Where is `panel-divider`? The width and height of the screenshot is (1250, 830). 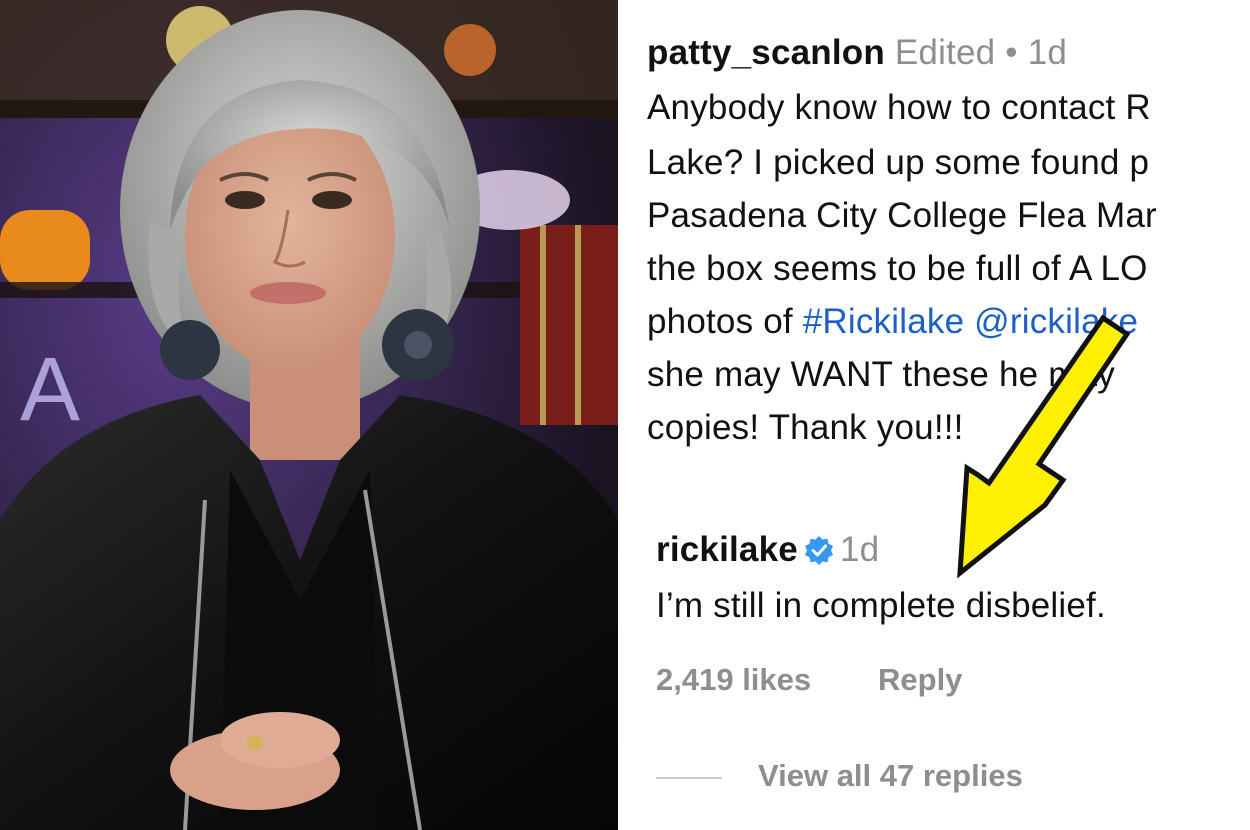
panel-divider is located at coordinates (625, 415).